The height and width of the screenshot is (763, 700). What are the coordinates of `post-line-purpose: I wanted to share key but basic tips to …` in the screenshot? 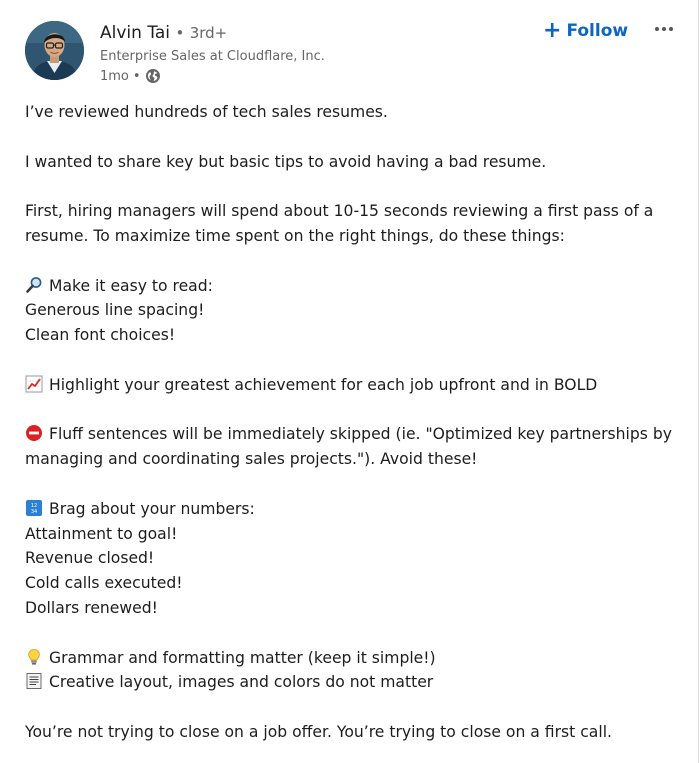 It's located at (286, 161).